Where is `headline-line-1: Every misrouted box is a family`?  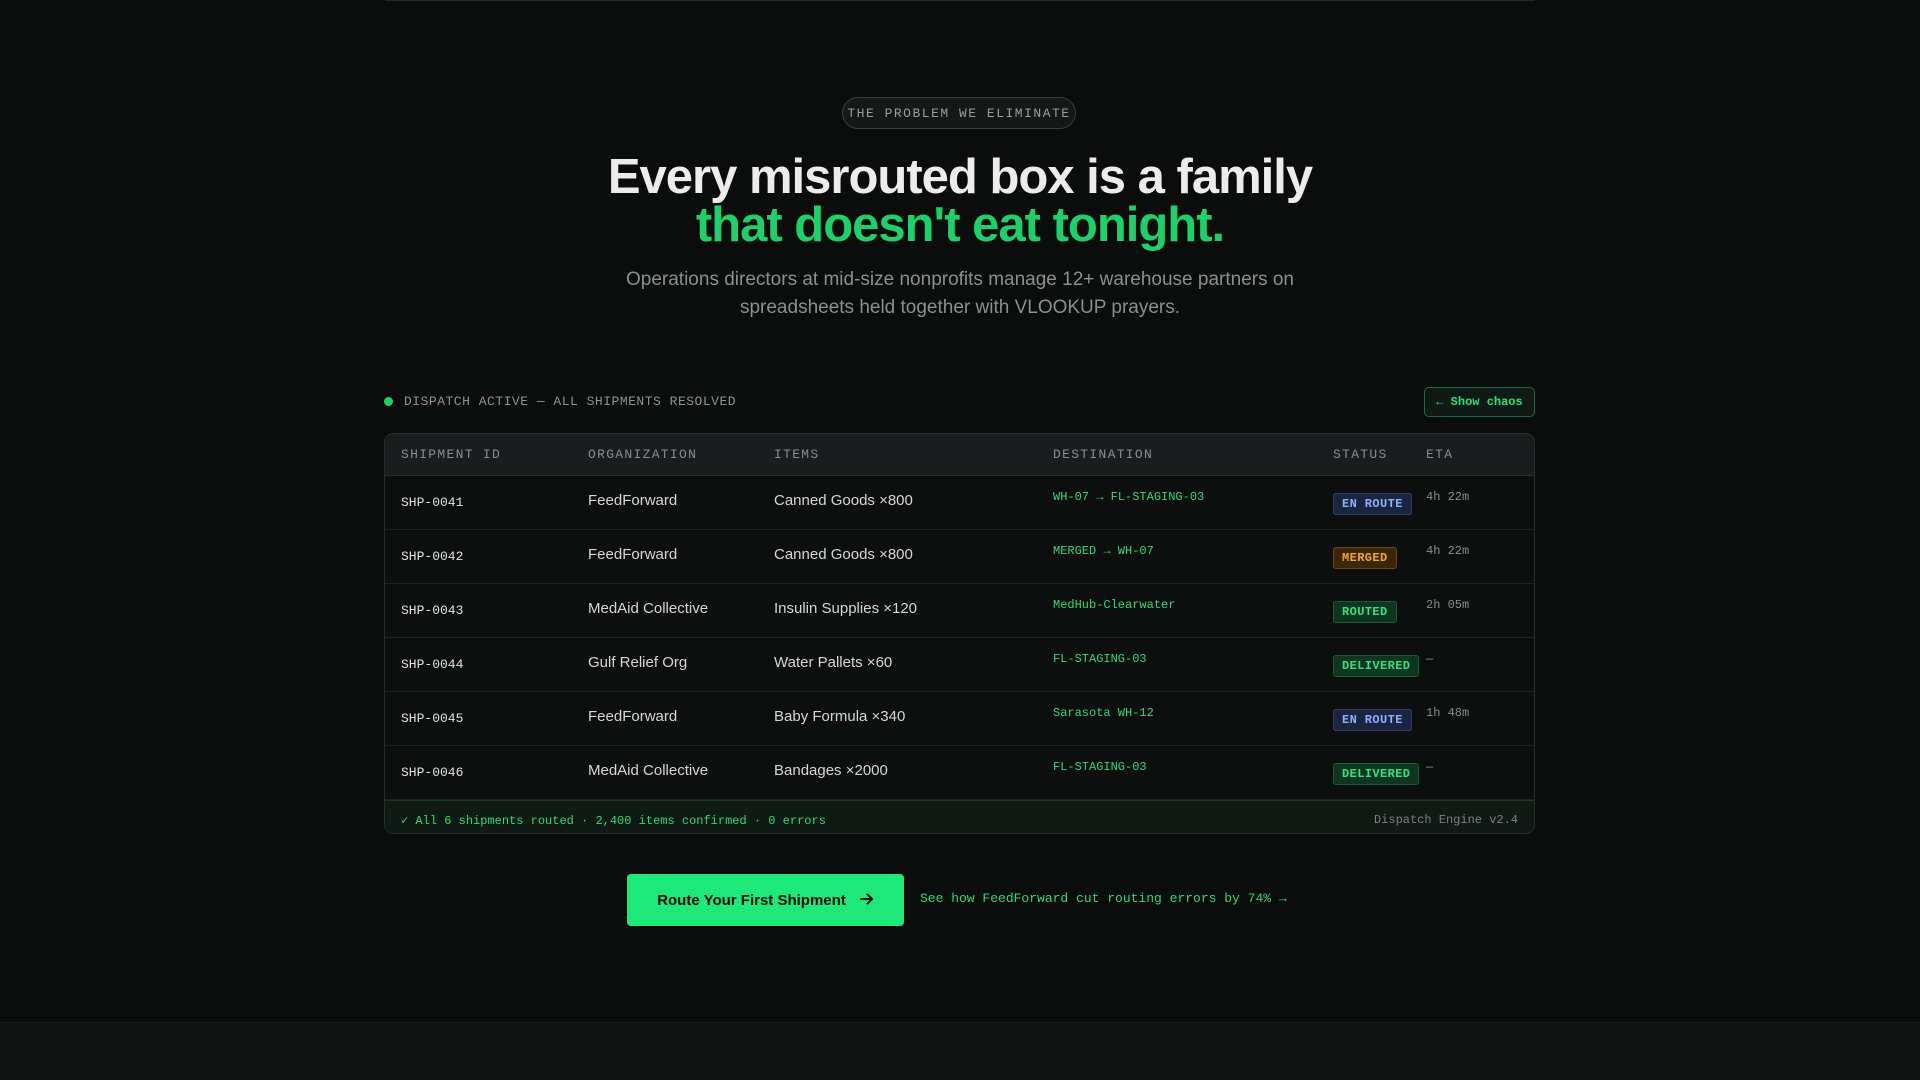 headline-line-1: Every misrouted box is a family is located at coordinates (960, 177).